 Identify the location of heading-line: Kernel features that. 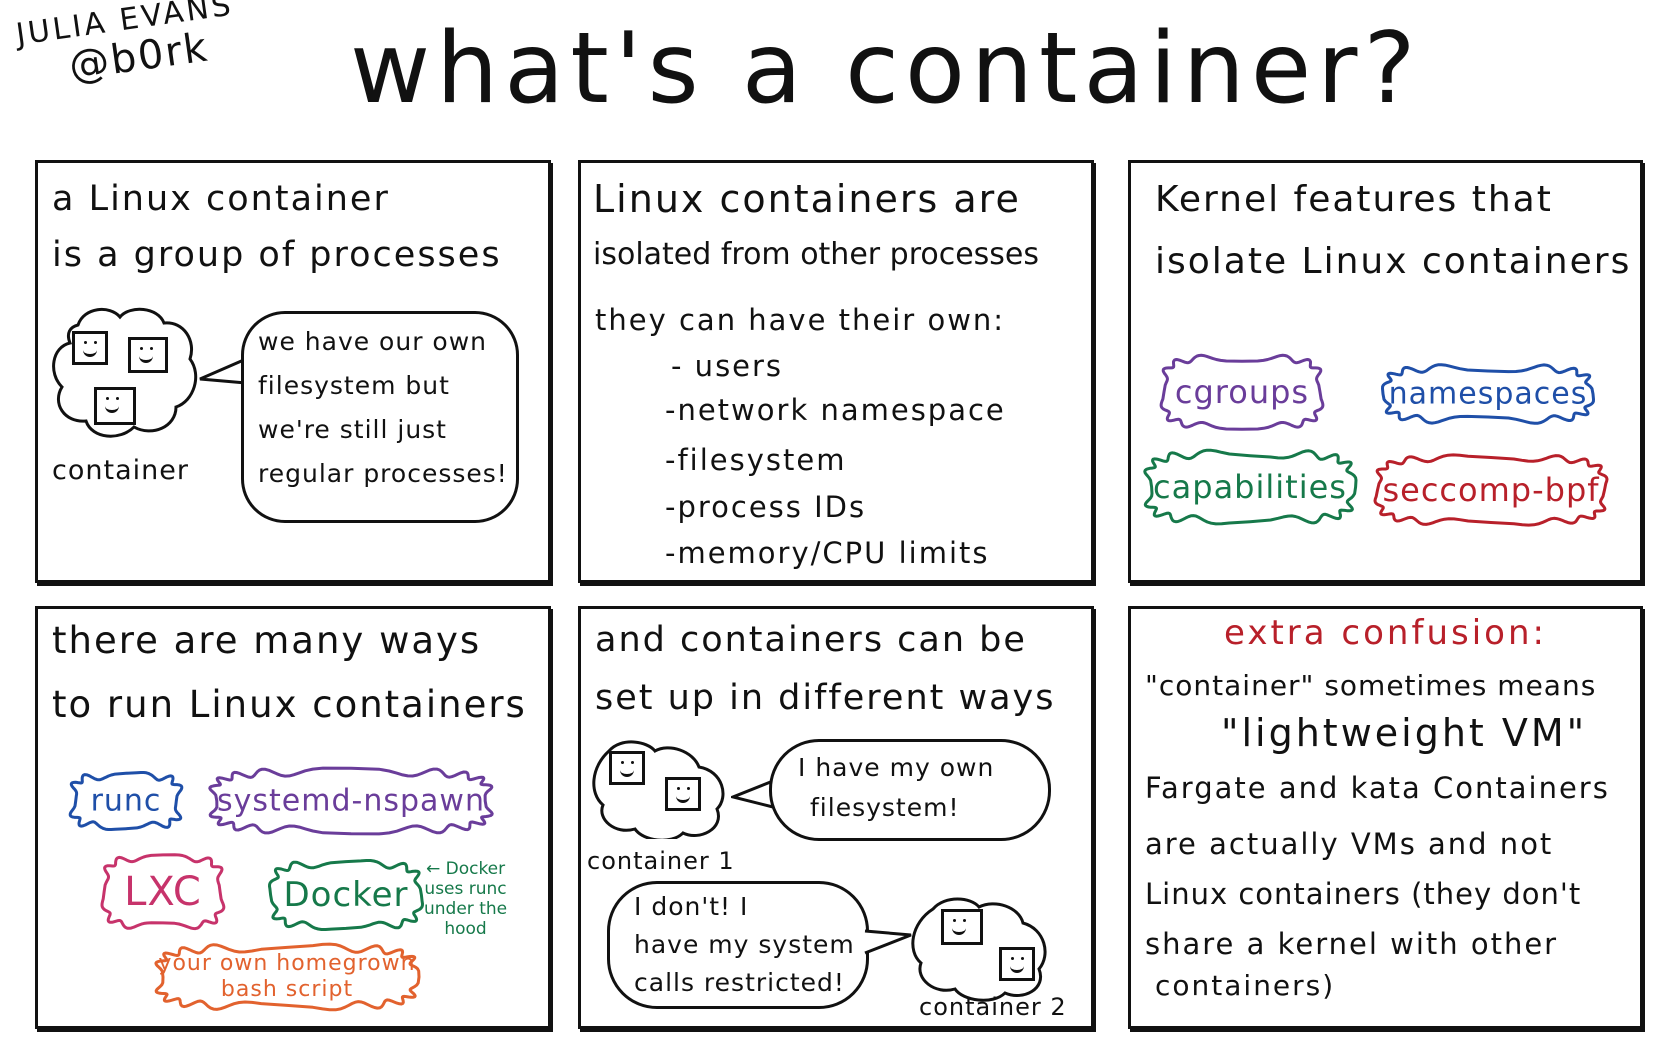
(1354, 199).